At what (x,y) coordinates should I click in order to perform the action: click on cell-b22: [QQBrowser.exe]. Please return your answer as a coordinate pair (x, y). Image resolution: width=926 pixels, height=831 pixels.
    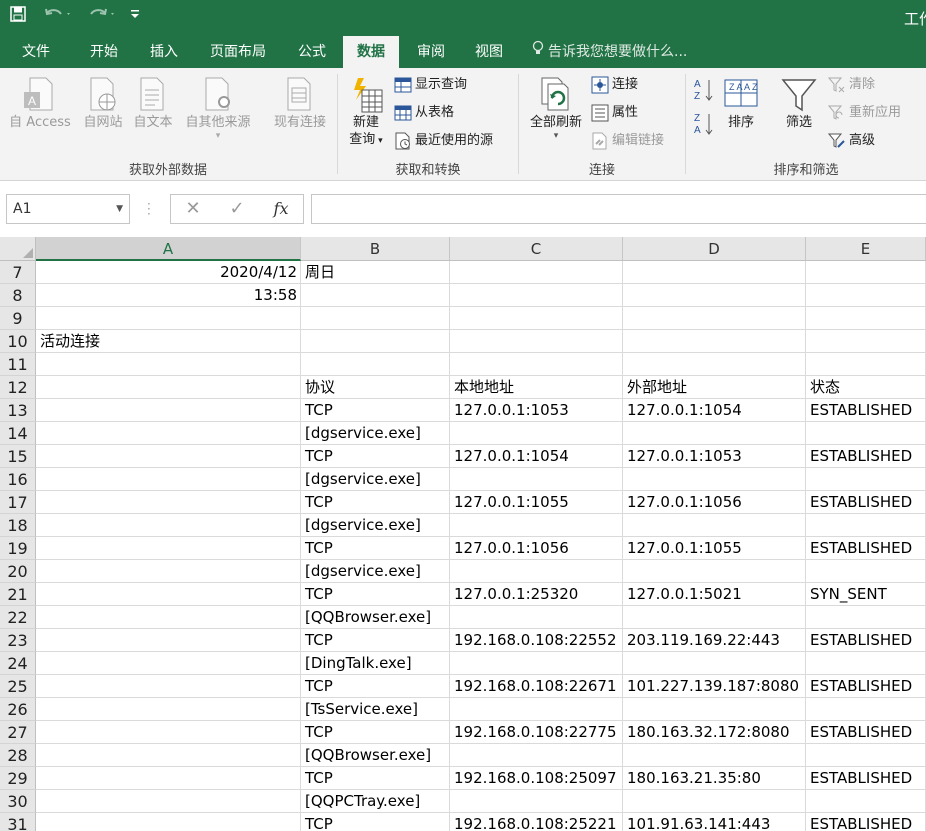
    Looking at the image, I should click on (375, 617).